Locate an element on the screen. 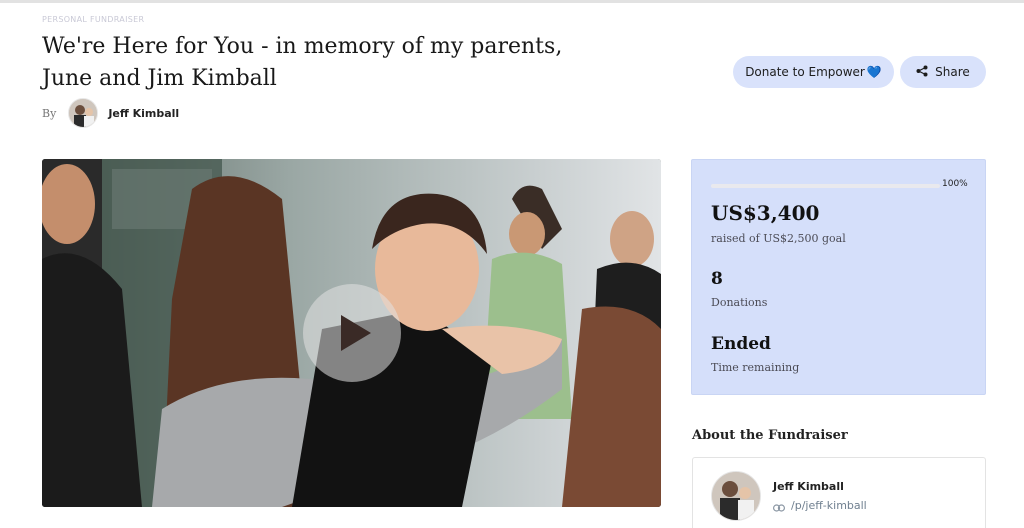 Image resolution: width=1024 pixels, height=528 pixels. goal-text: raised of US$2,500 goal is located at coordinates (778, 238).